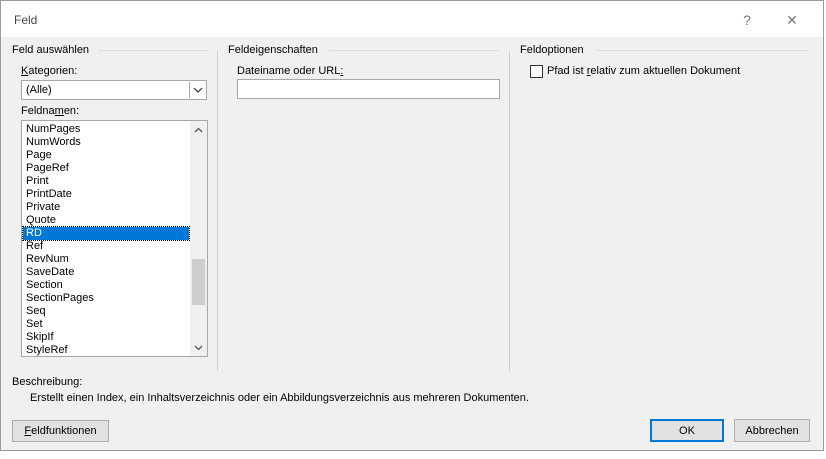 The width and height of the screenshot is (826, 459). What do you see at coordinates (49, 71) in the screenshot?
I see `categories-label: Kategorien:` at bounding box center [49, 71].